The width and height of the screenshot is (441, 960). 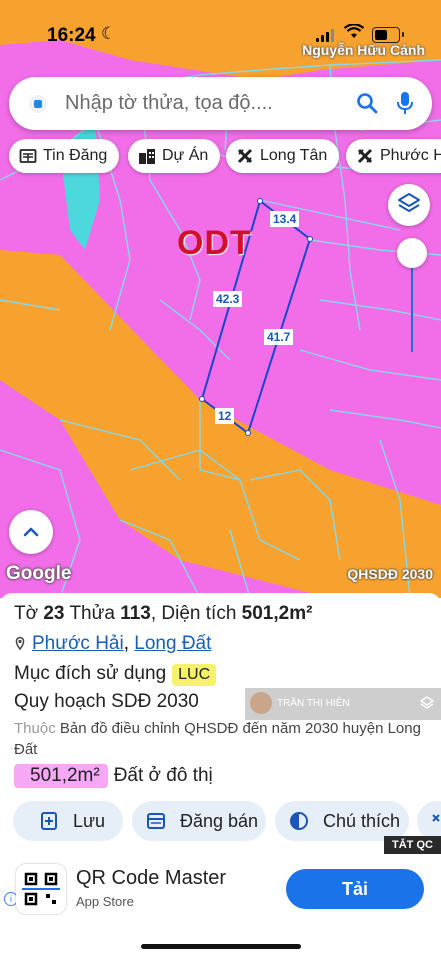 What do you see at coordinates (199, 821) in the screenshot?
I see `post-sale-button: Đăng bán` at bounding box center [199, 821].